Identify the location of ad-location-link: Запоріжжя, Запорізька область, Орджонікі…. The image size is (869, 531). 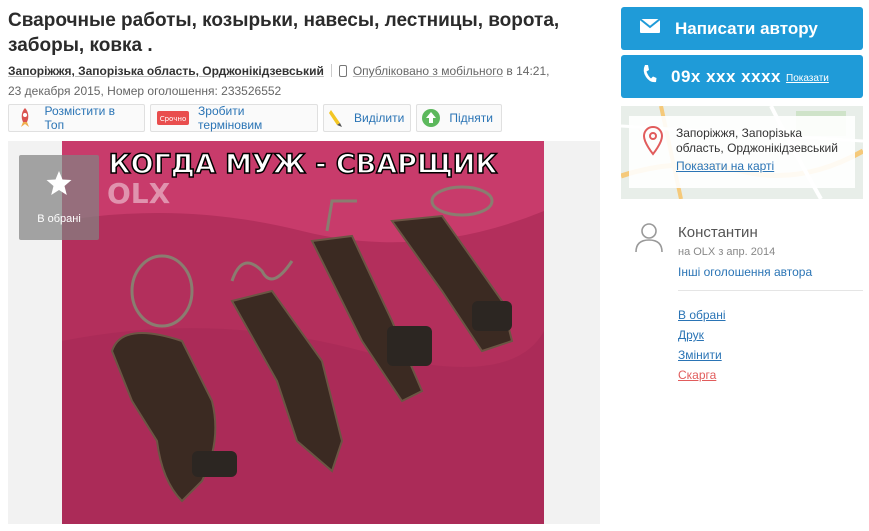
(166, 71).